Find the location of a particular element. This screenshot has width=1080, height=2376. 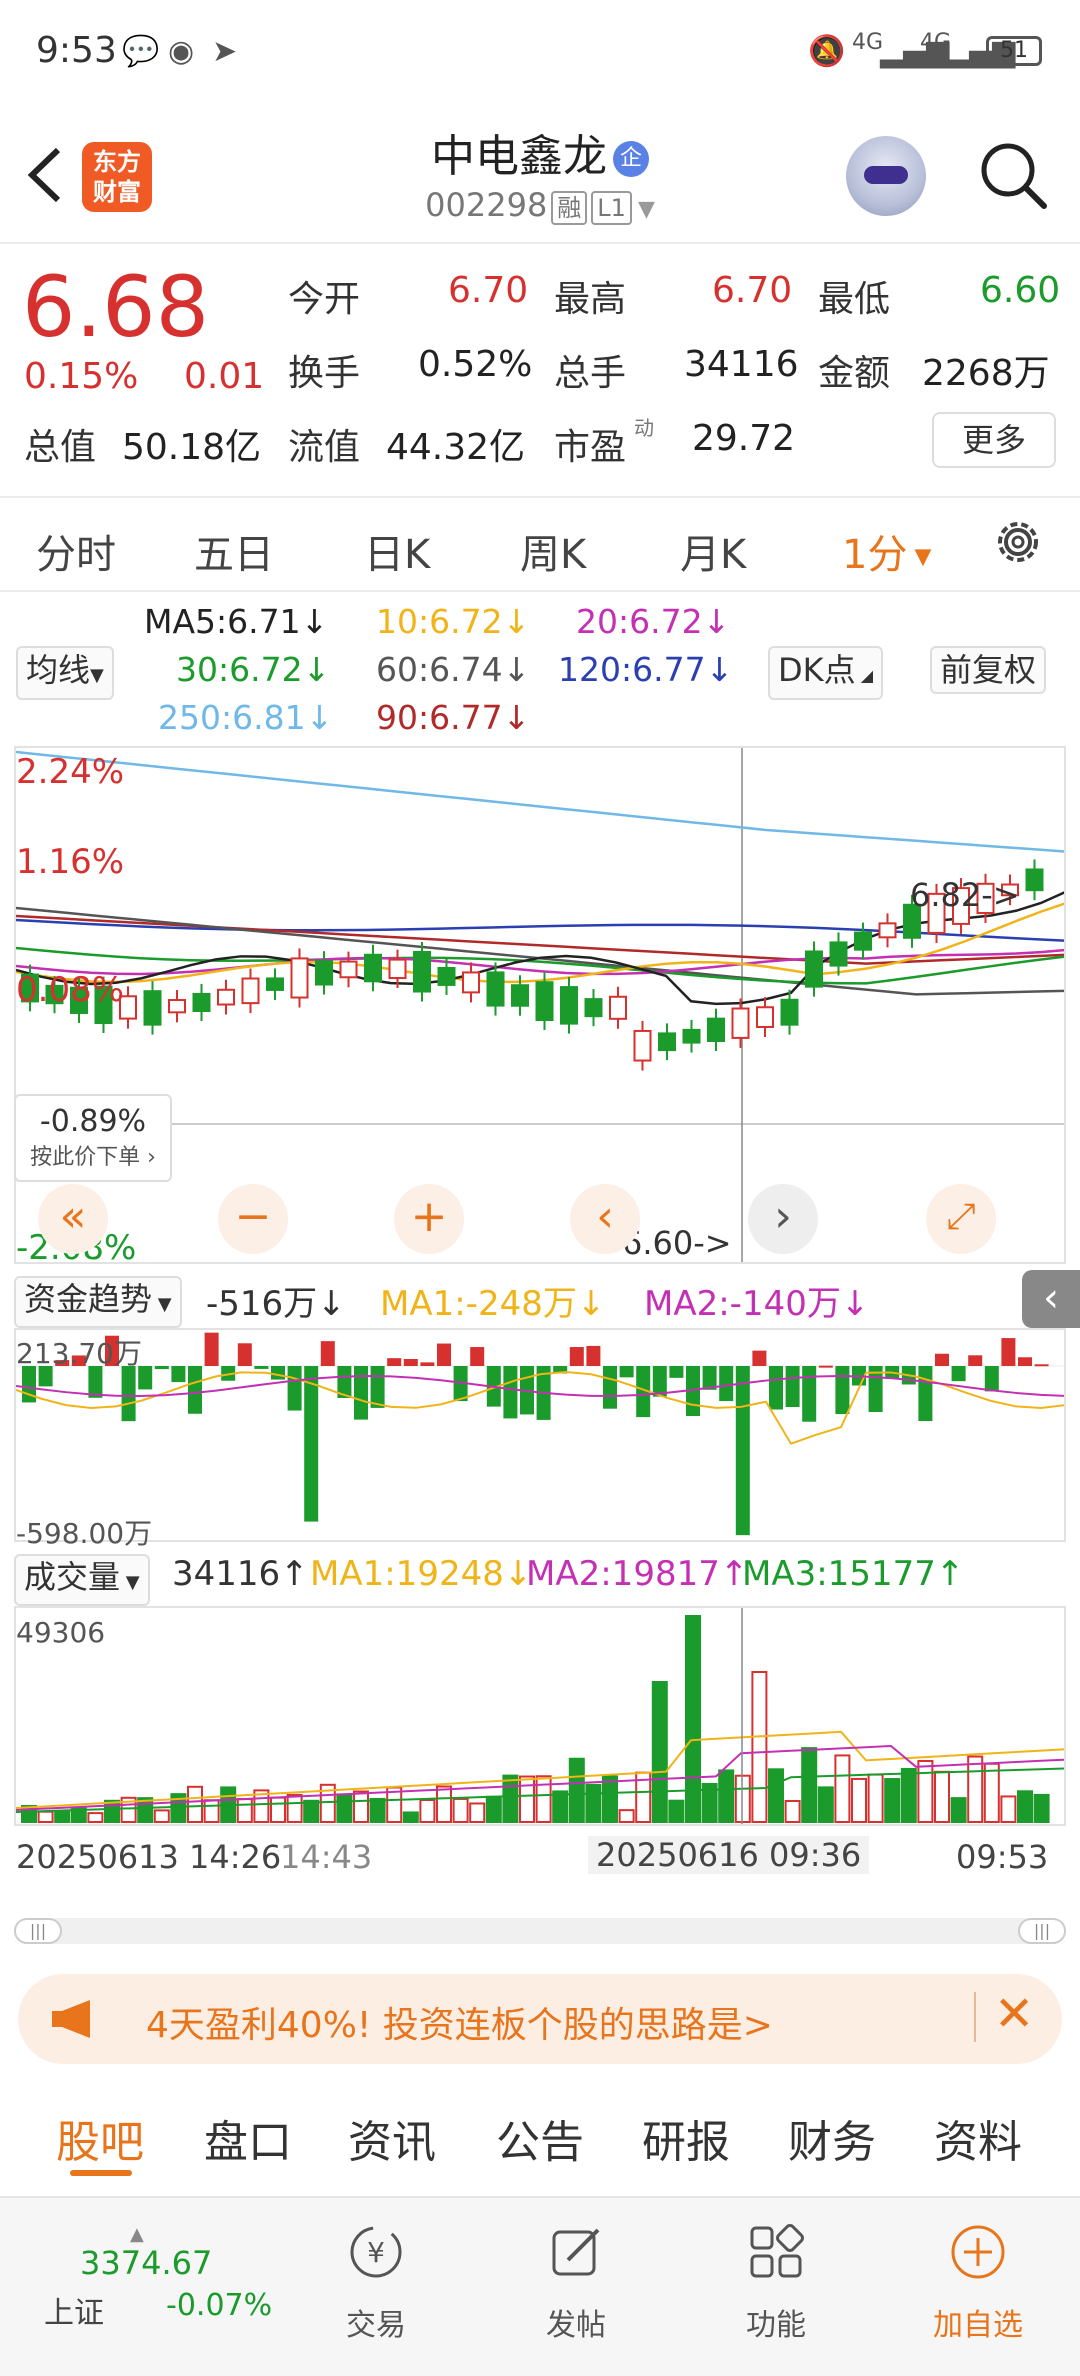

tab-daily-k: 日K is located at coordinates (397, 551).